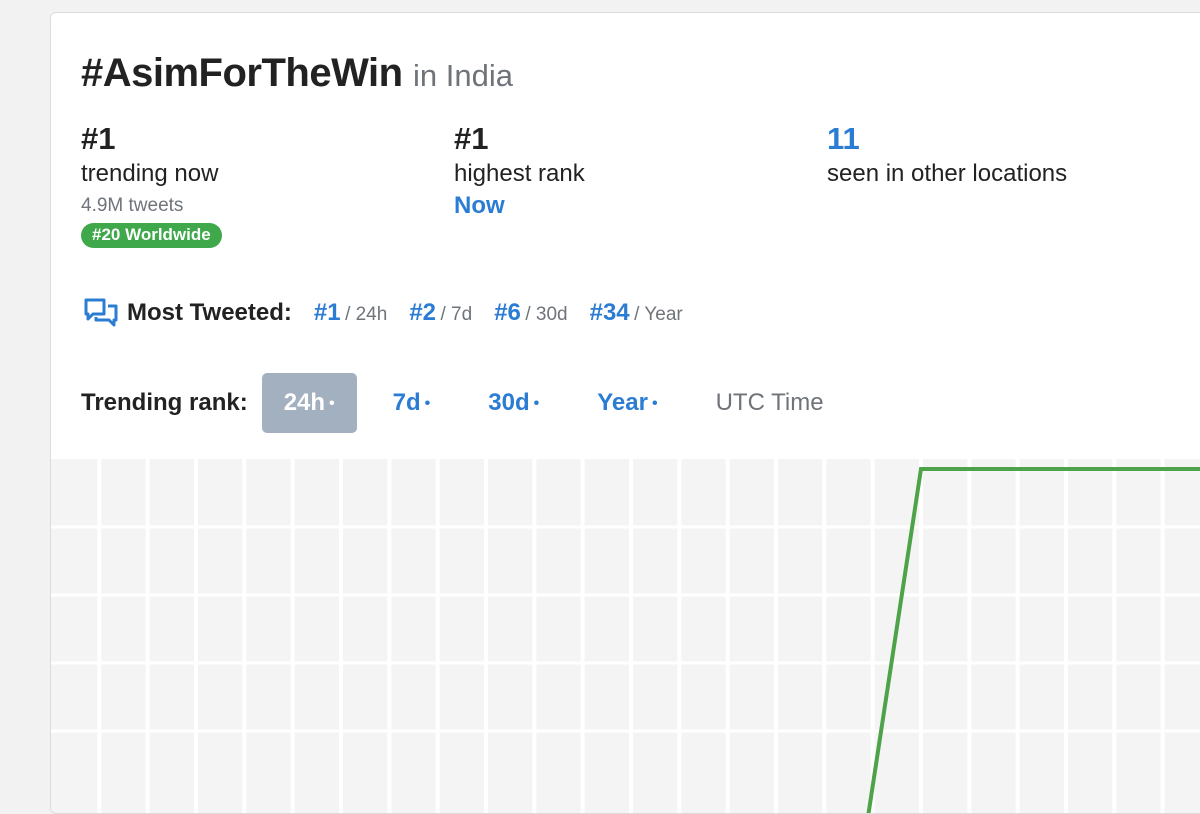  I want to click on highest-rank-stat: #1 highest rank Now, so click(519, 171).